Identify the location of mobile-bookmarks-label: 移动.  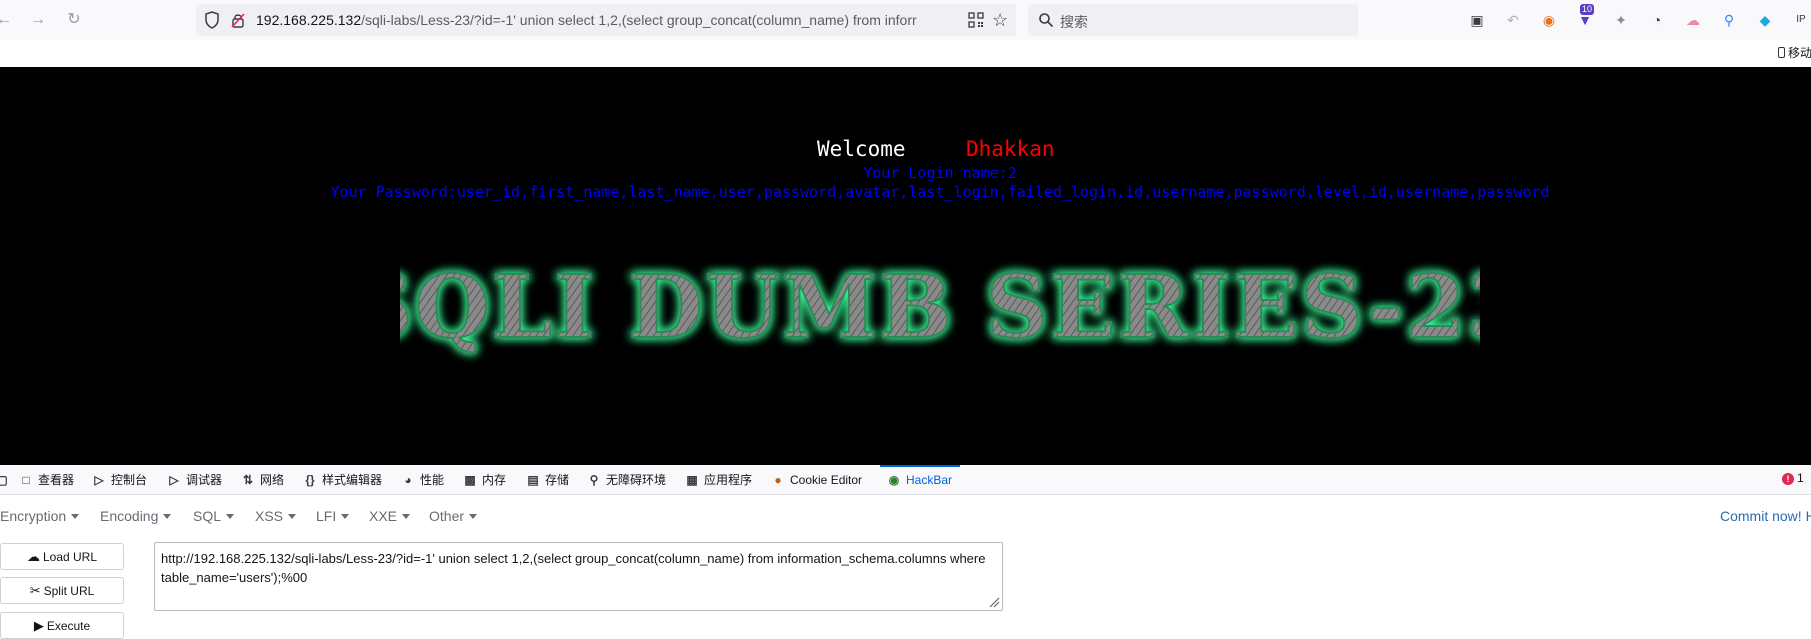
(1799, 53).